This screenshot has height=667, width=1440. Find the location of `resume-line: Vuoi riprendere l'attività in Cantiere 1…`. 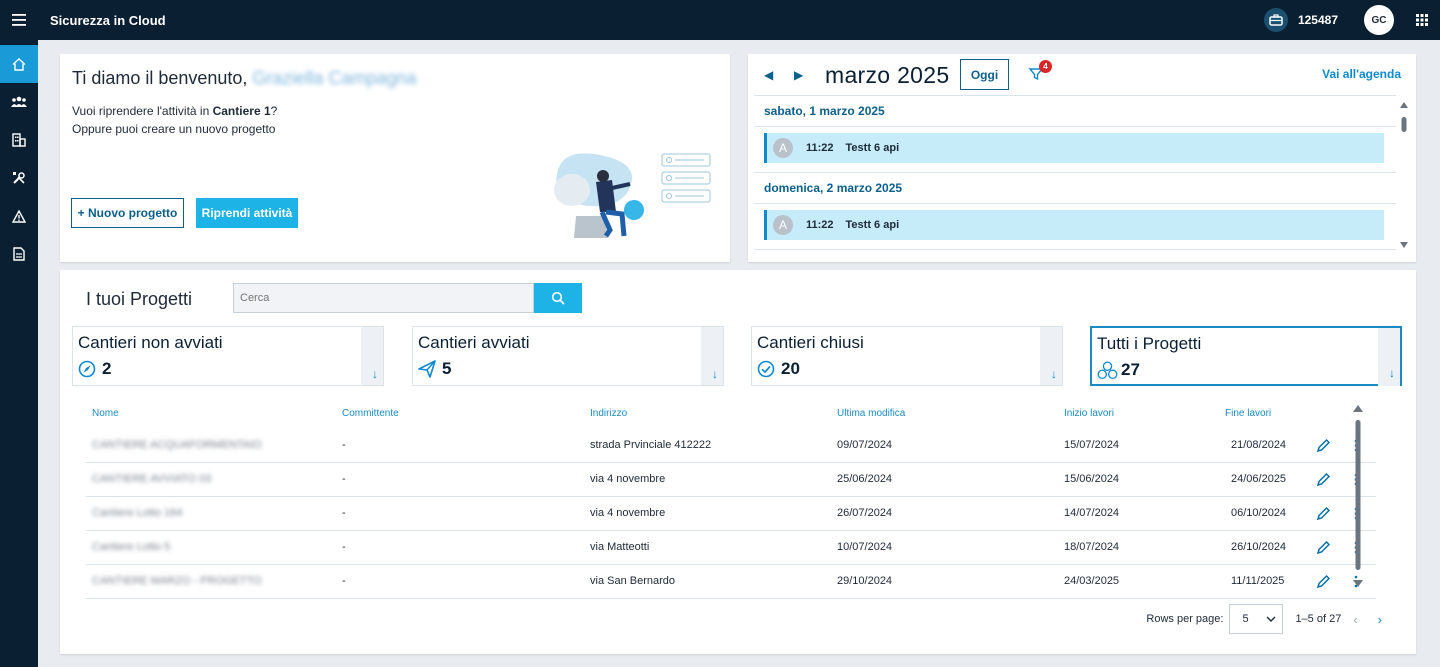

resume-line: Vuoi riprendere l'attività in Cantiere 1… is located at coordinates (174, 111).